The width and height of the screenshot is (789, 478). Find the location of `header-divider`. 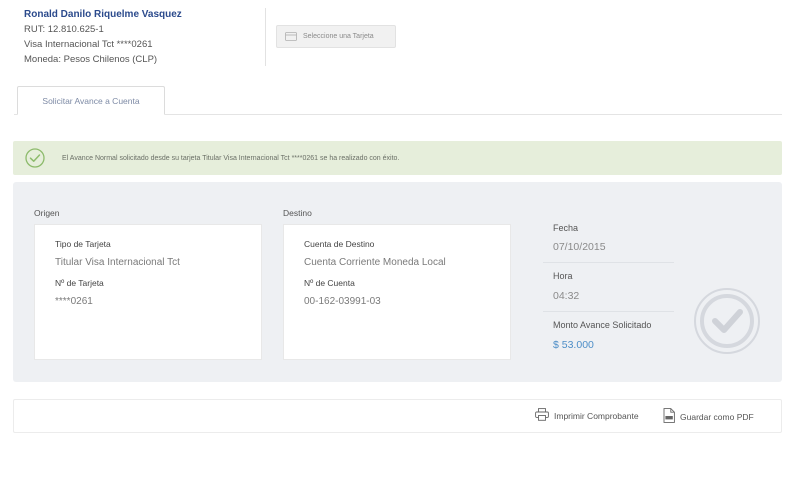

header-divider is located at coordinates (265, 37).